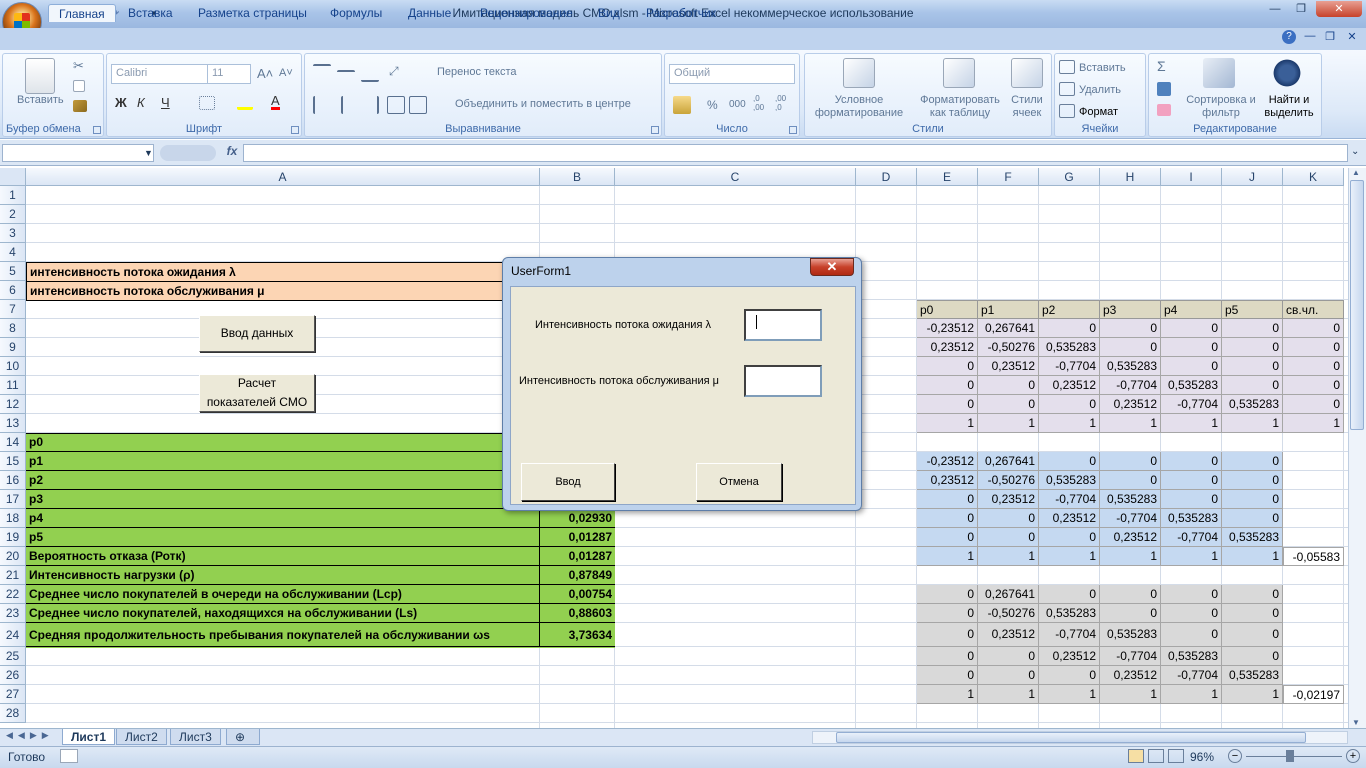 Image resolution: width=1366 pixels, height=768 pixels. I want to click on matrix-header-cell: p4, so click(1191, 309).